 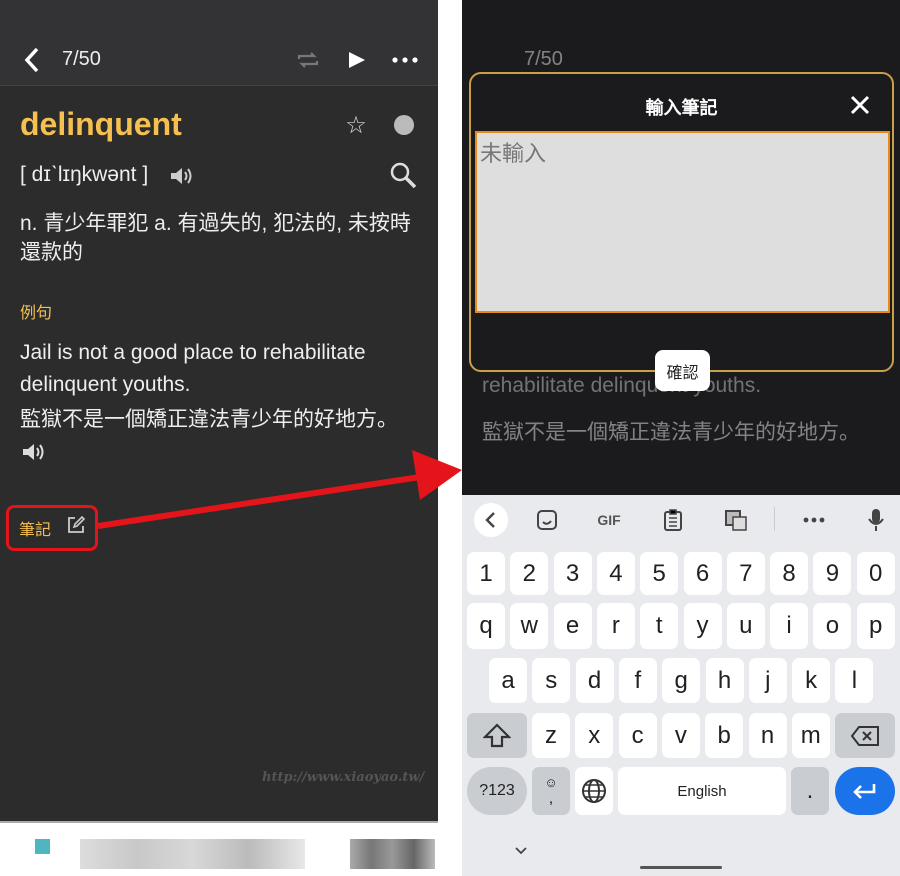 What do you see at coordinates (615, 573) in the screenshot?
I see `key-4: 4` at bounding box center [615, 573].